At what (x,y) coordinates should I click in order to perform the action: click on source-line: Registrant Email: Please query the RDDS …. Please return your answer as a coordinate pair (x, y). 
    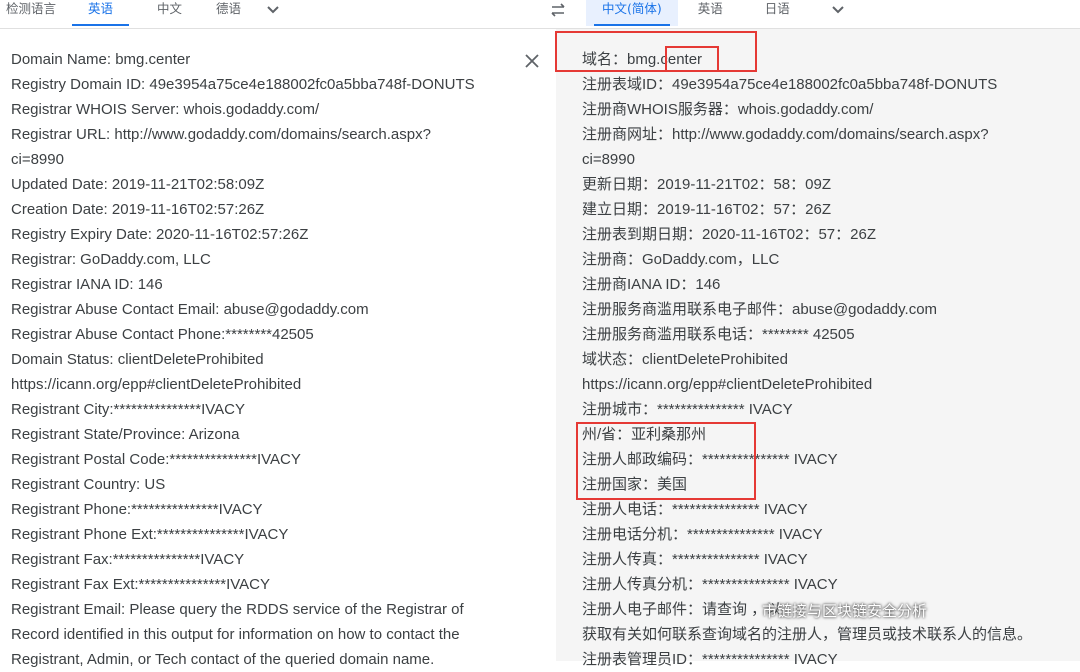
    Looking at the image, I should click on (237, 609).